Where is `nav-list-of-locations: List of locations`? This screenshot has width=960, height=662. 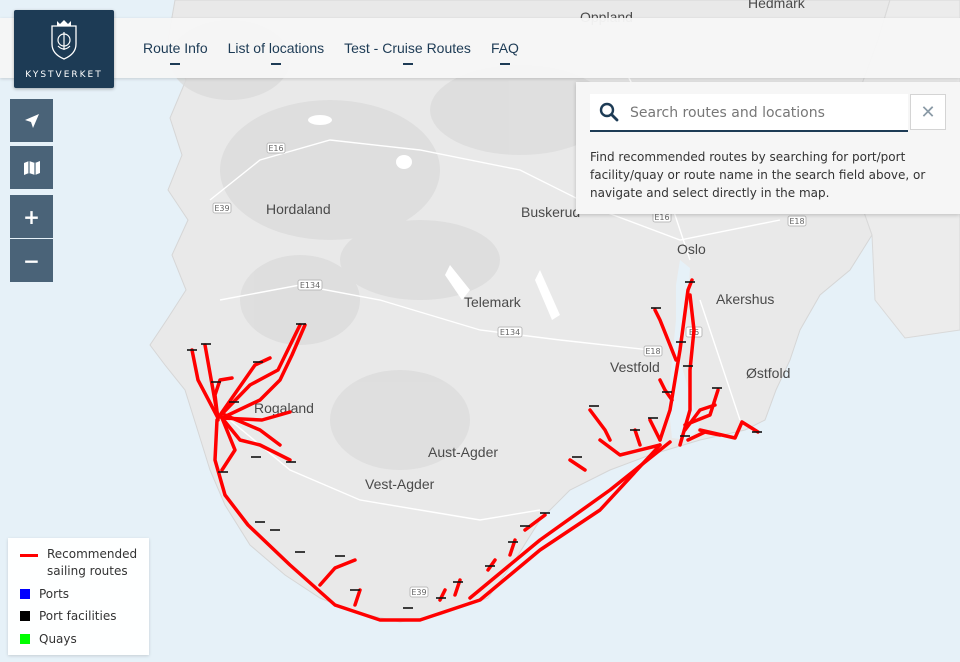 nav-list-of-locations: List of locations is located at coordinates (276, 52).